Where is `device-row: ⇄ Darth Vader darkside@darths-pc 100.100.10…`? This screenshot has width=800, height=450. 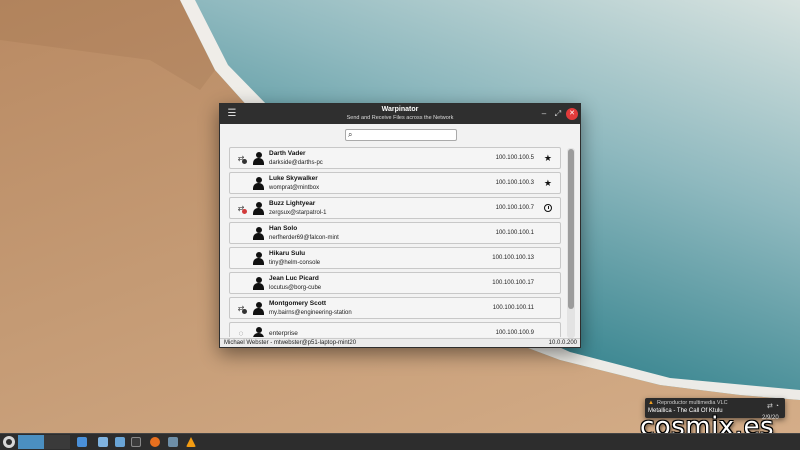
device-row: ⇄ Darth Vader darkside@darths-pc 100.100.10… is located at coordinates (395, 158).